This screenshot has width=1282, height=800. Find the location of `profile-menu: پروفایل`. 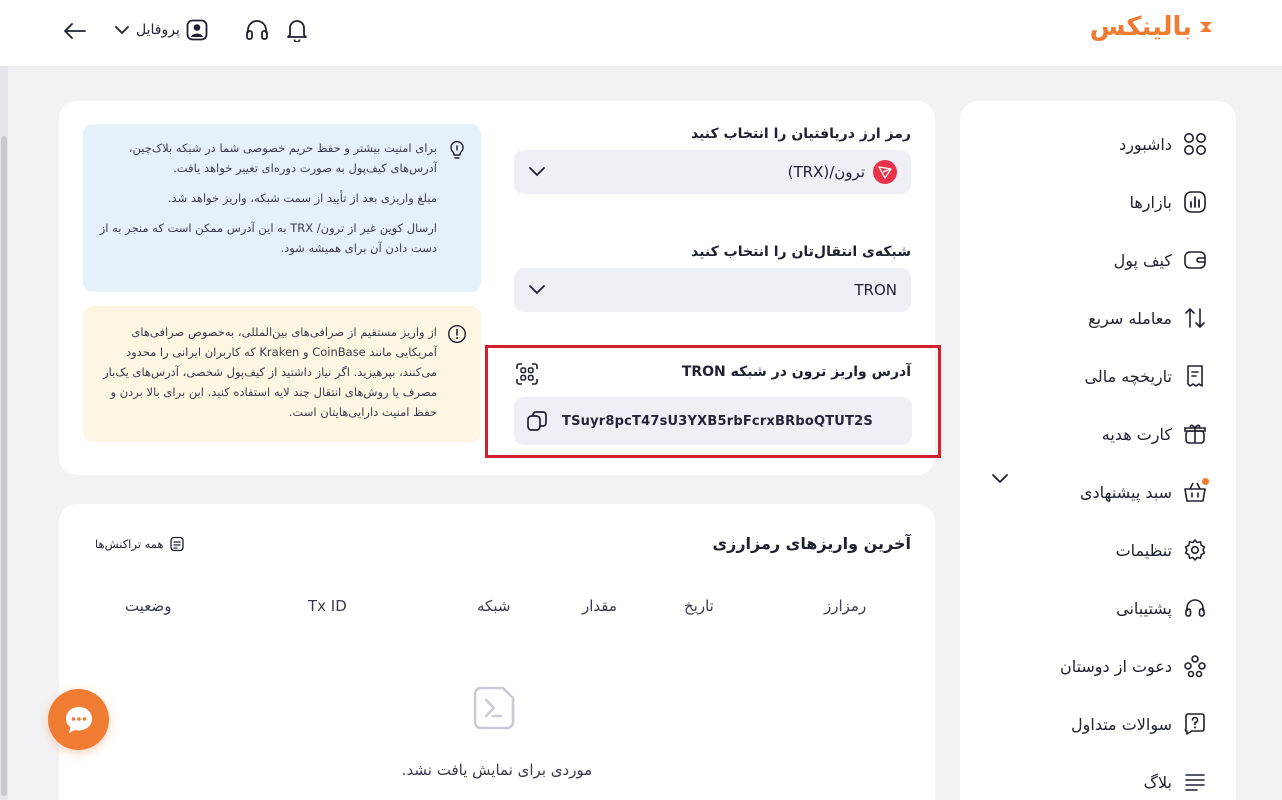

profile-menu: پروفایل is located at coordinates (161, 30).